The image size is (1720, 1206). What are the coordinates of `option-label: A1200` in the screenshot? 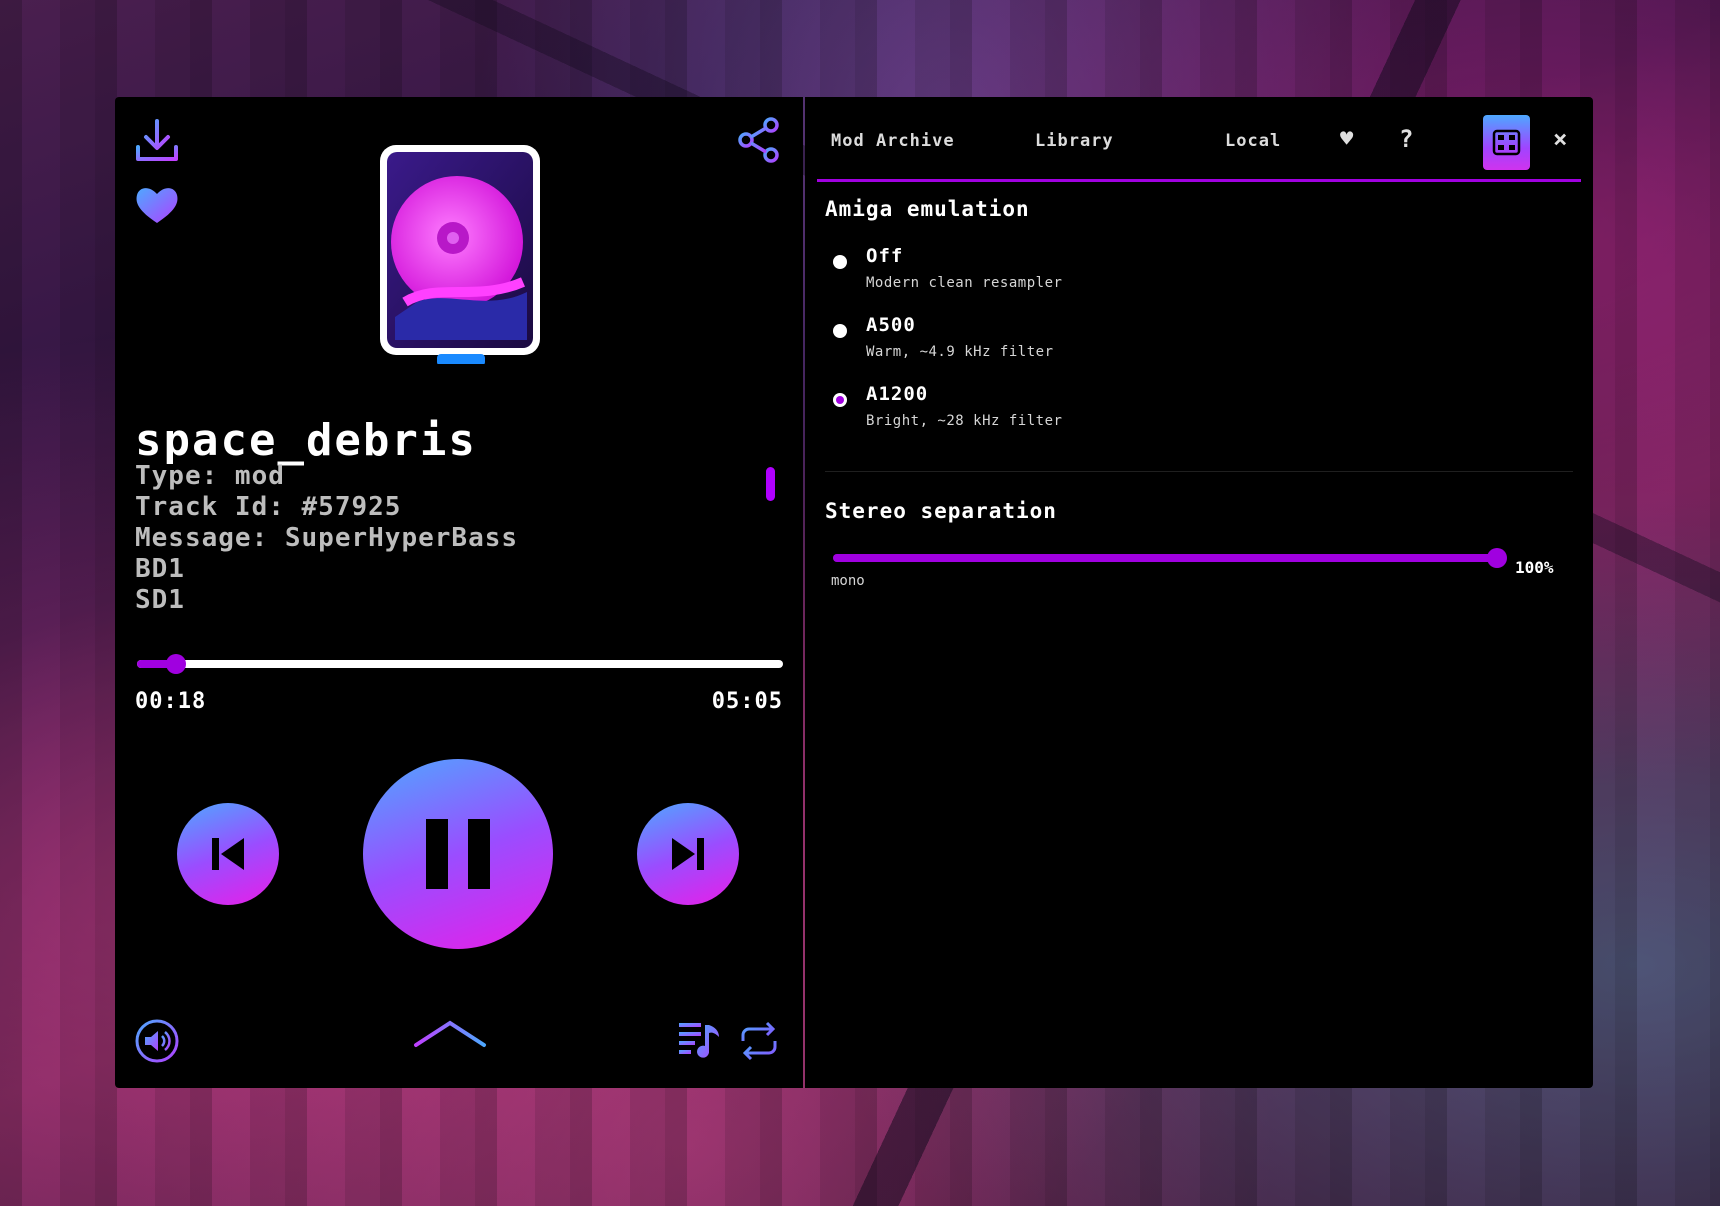 It's located at (897, 394).